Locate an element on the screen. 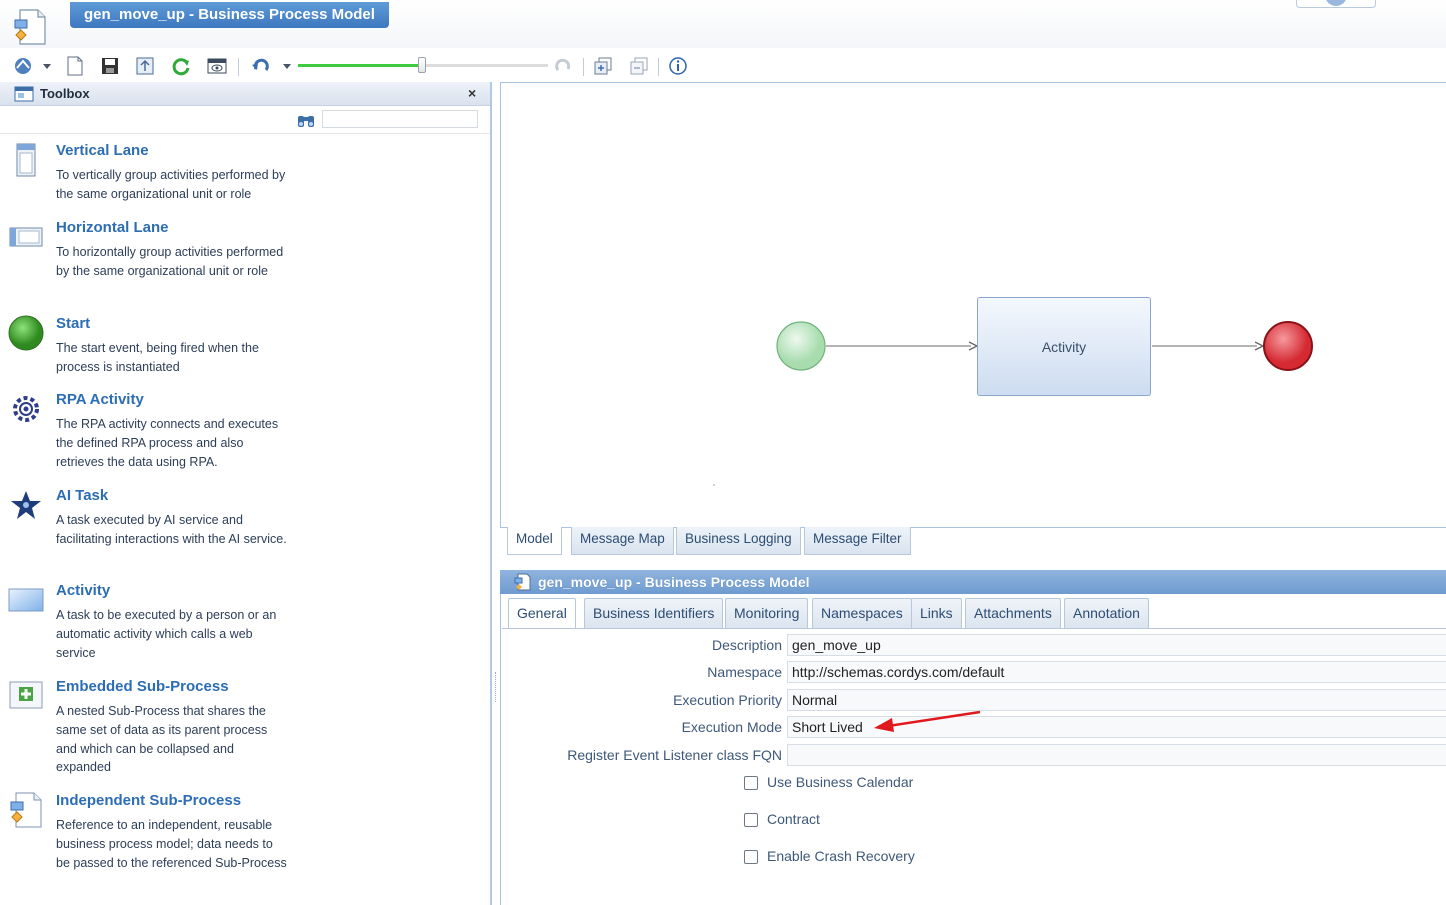 The height and width of the screenshot is (905, 1446). activity-node: Activity is located at coordinates (1064, 346).